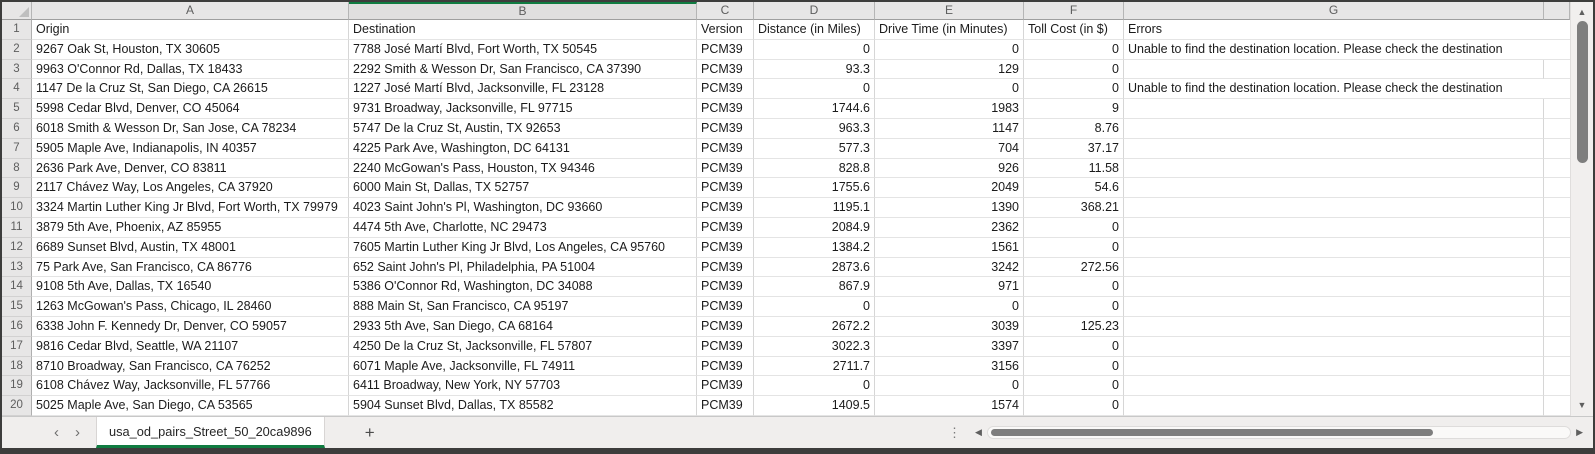 The height and width of the screenshot is (454, 1595). I want to click on cell-C11: PCM39, so click(725, 227).